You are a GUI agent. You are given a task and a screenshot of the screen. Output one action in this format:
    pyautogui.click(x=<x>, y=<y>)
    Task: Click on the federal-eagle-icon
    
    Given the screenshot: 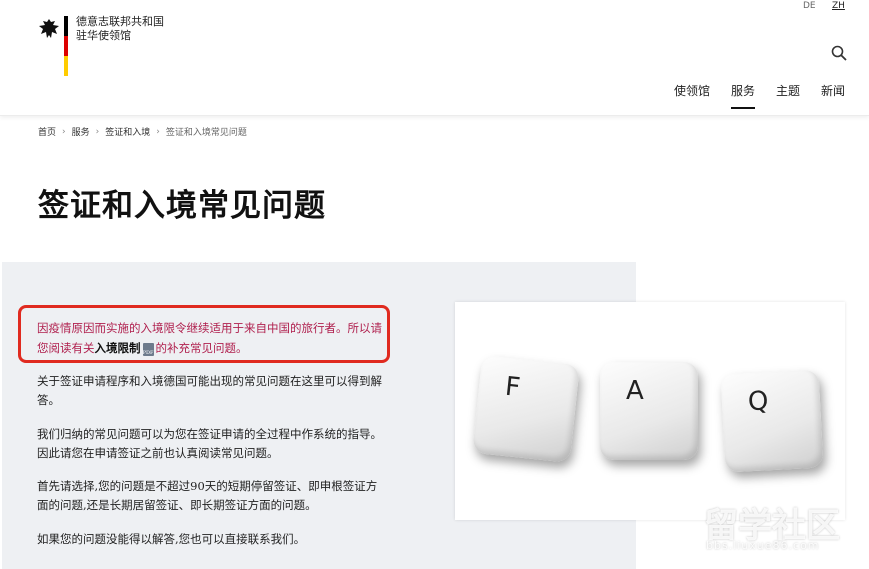 What is the action you would take?
    pyautogui.click(x=49, y=28)
    